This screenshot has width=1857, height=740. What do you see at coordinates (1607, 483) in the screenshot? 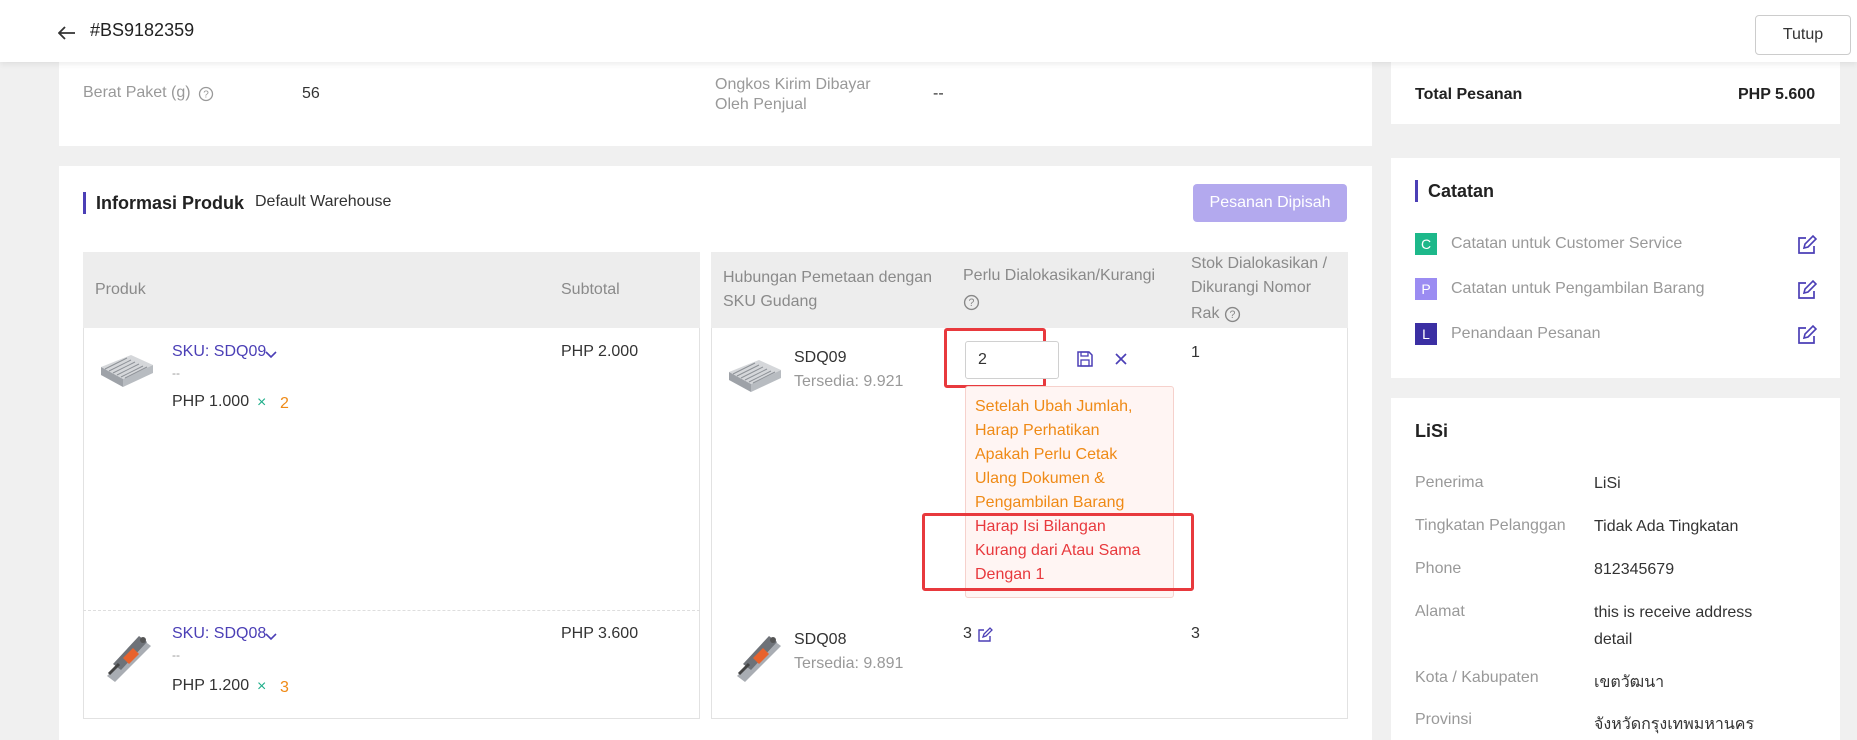
I see `field-value: LiSi` at bounding box center [1607, 483].